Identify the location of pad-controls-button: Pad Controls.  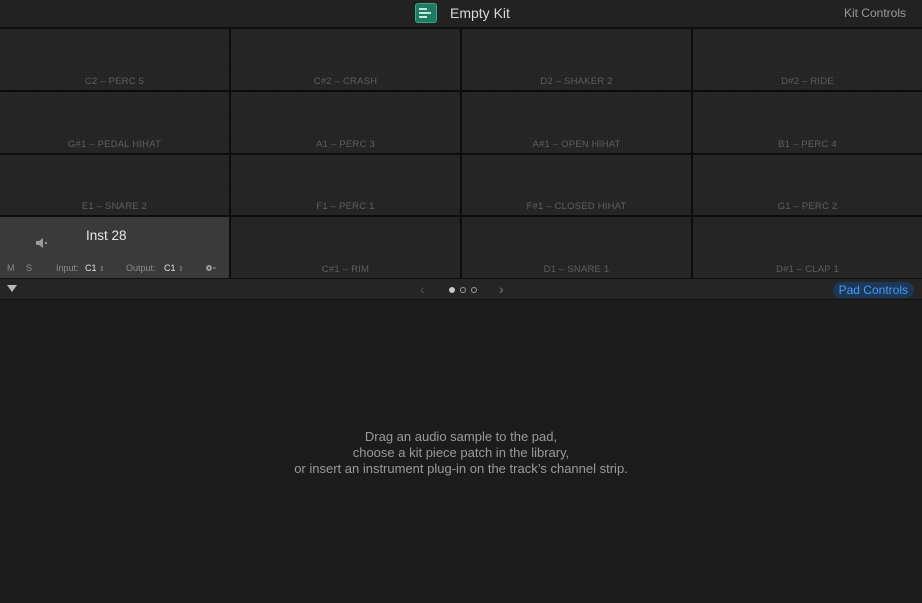
(873, 290).